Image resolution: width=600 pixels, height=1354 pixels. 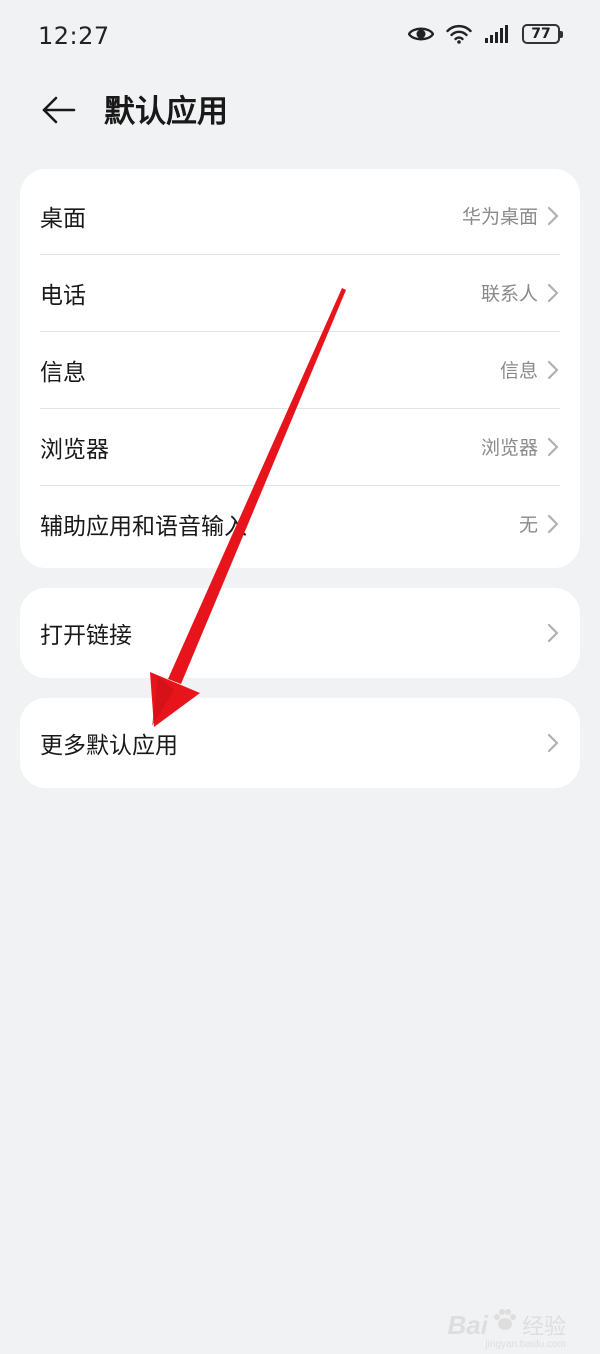 I want to click on watermark-url: jingyan.baidu.com, so click(x=525, y=1344).